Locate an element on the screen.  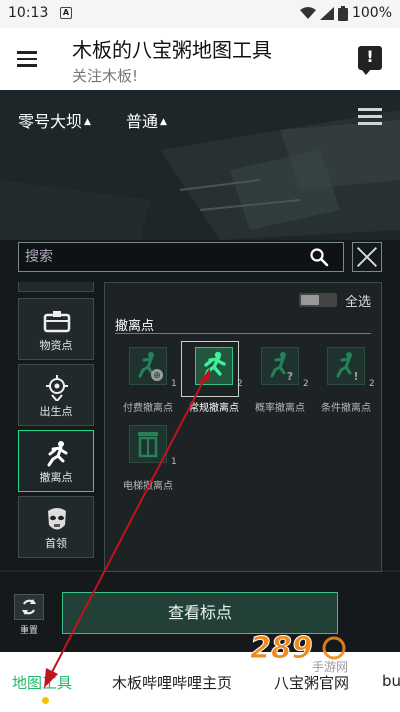
marker-elevator-evacuation: 1 电梯撤离点 is located at coordinates (148, 457).